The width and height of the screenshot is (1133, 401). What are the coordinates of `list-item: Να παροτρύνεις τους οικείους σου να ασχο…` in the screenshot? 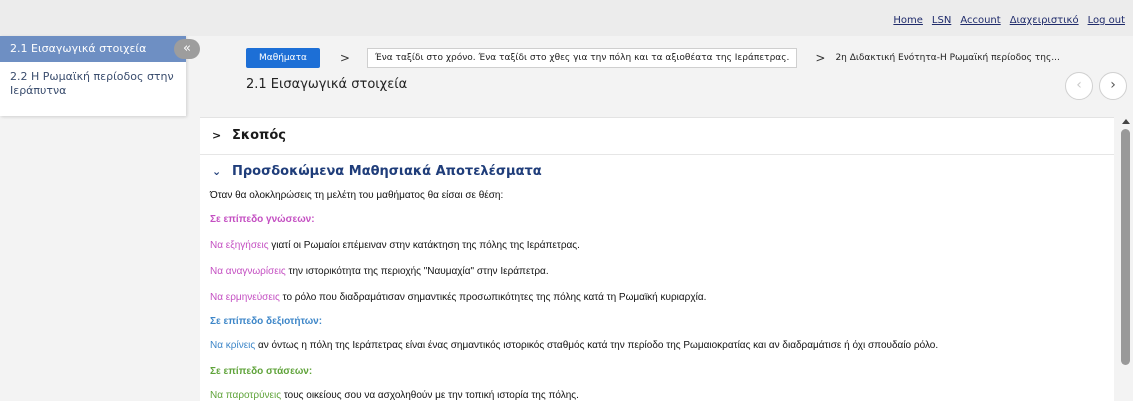 It's located at (394, 395).